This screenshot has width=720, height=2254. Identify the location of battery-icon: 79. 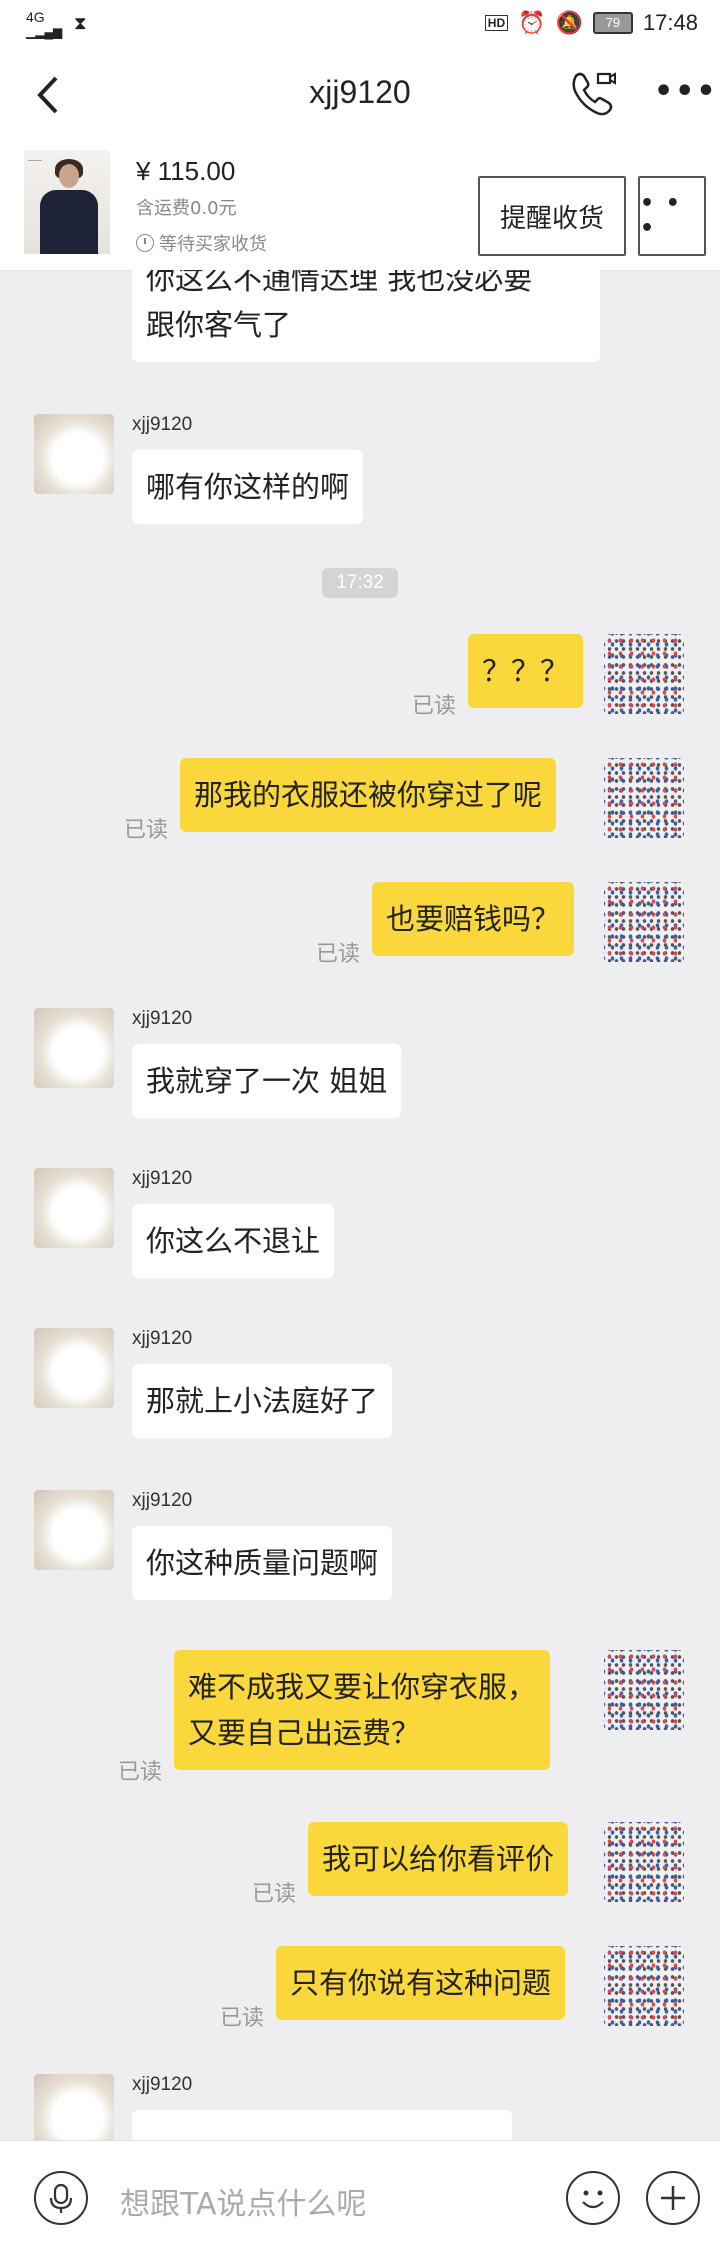
(612, 23).